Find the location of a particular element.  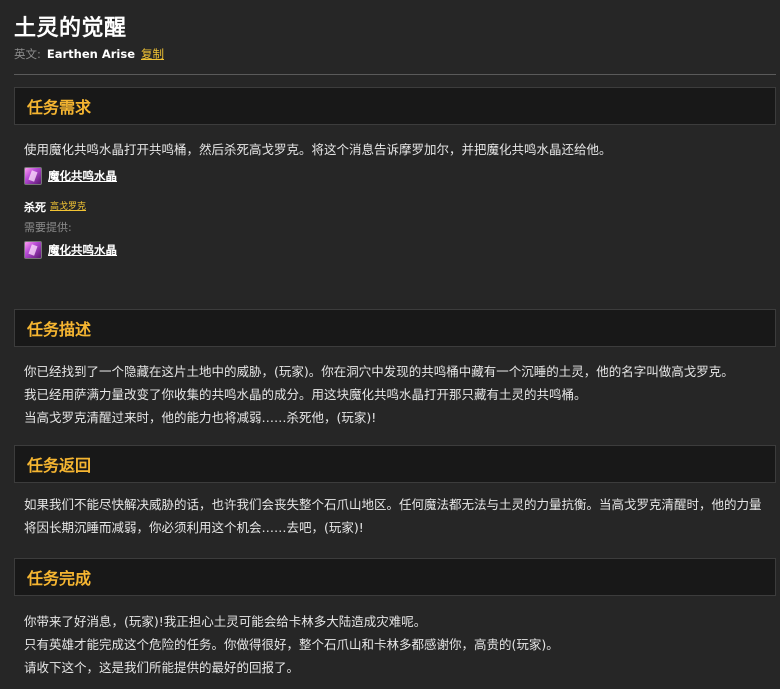

required-item-link: 魔化共鸣水晶 is located at coordinates (82, 176).